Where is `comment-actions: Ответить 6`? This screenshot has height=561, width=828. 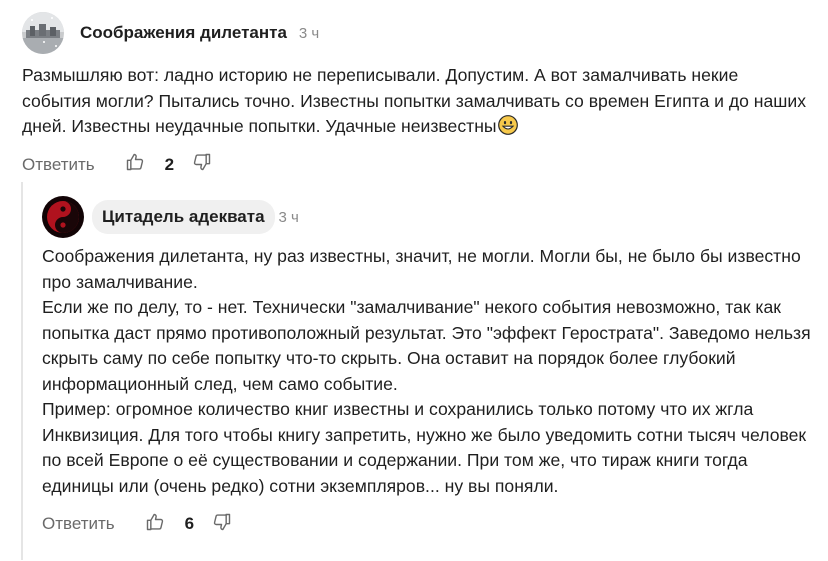
comment-actions: Ответить 6 is located at coordinates (427, 524).